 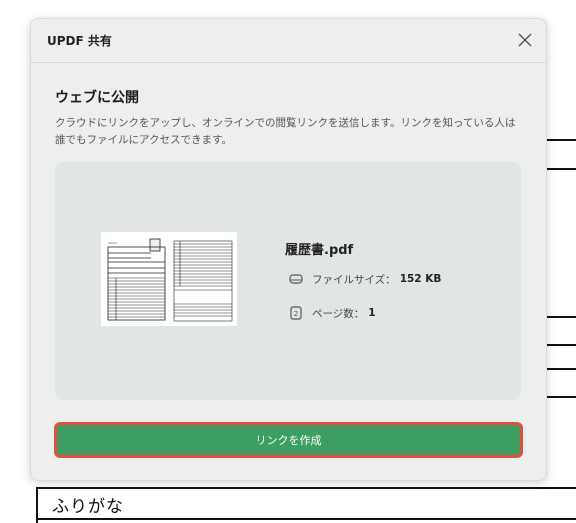 I want to click on page-count-label: ページ数：, so click(x=338, y=313).